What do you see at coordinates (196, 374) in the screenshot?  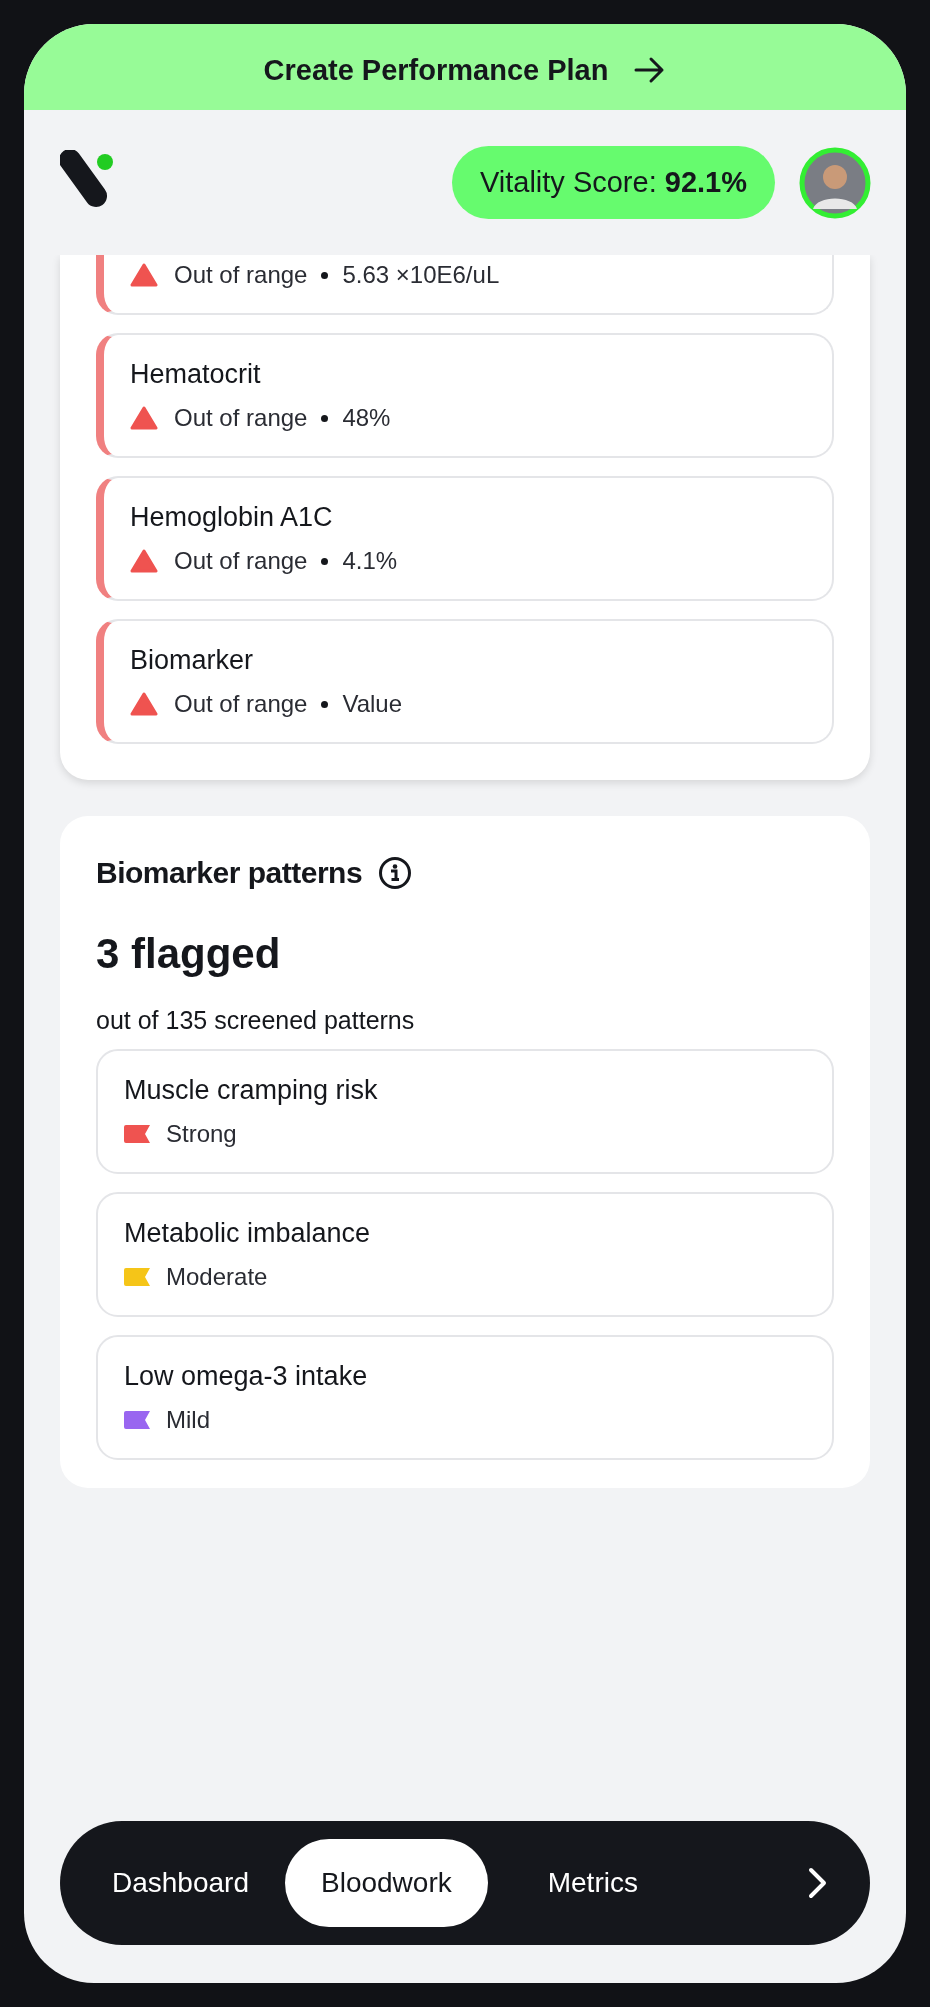 I see `biomarker-name: Hematocrit` at bounding box center [196, 374].